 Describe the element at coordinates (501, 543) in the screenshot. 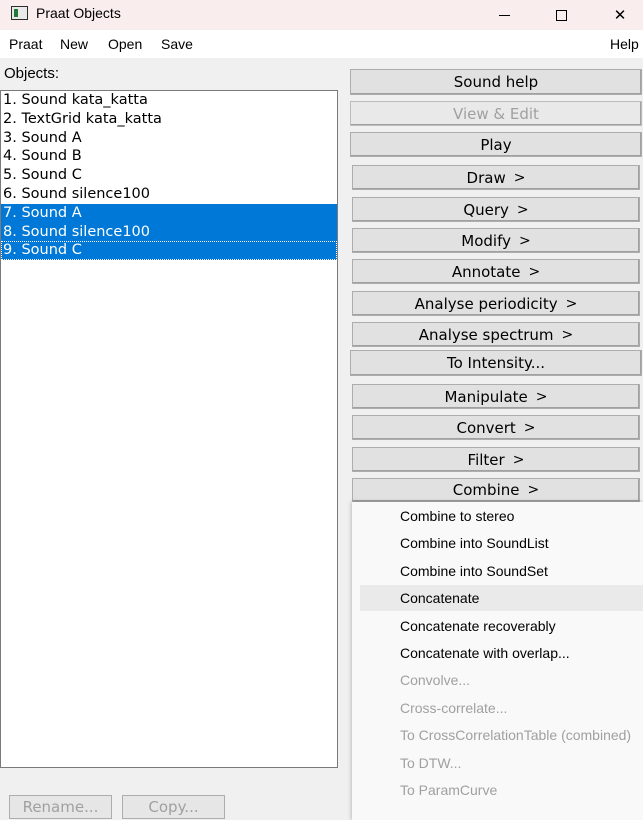

I see `combine-menu-item: Combine into SoundList` at that location.